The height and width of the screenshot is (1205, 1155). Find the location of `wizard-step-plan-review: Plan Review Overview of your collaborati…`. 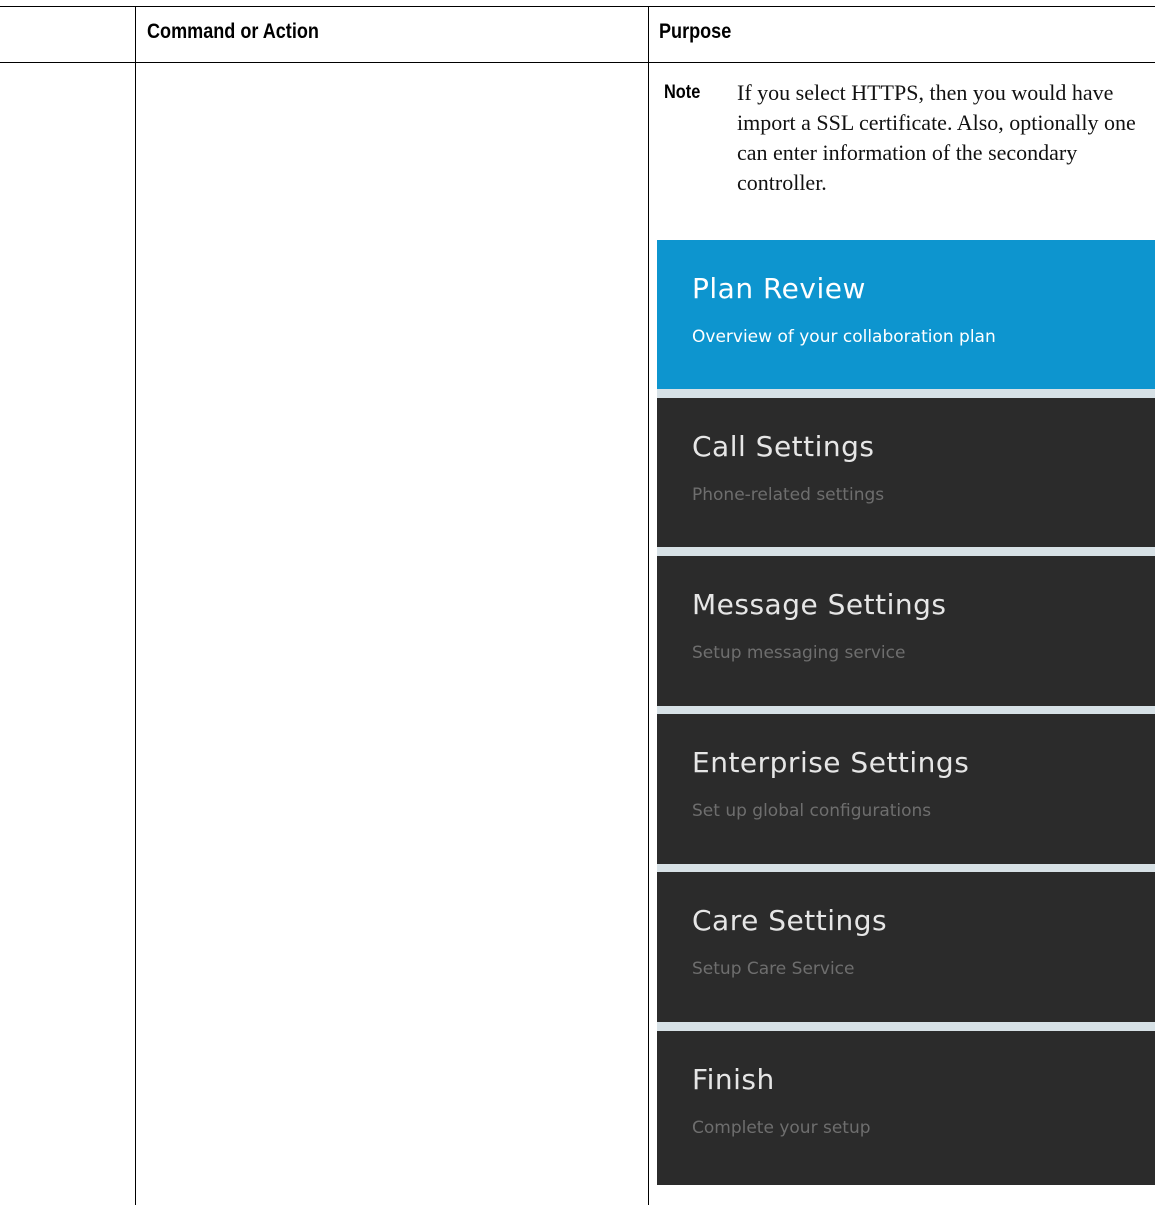

wizard-step-plan-review: Plan Review Overview of your collaborati… is located at coordinates (906, 314).